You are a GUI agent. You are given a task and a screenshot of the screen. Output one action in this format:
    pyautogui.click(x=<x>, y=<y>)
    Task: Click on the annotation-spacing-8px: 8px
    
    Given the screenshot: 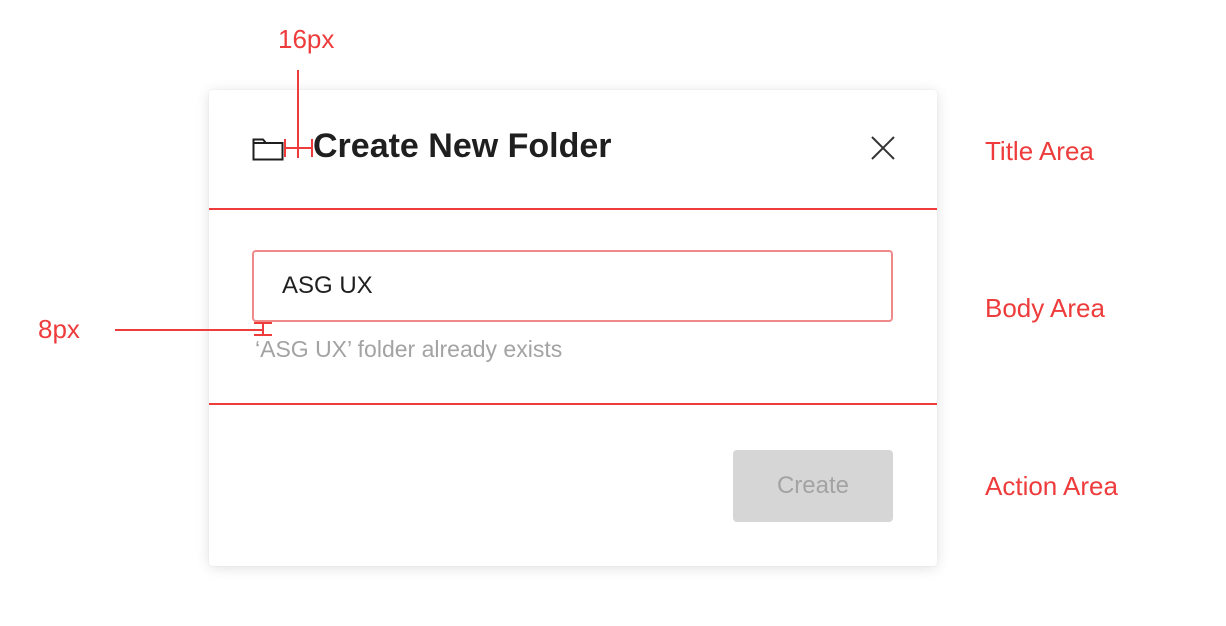 What is the action you would take?
    pyautogui.click(x=59, y=329)
    